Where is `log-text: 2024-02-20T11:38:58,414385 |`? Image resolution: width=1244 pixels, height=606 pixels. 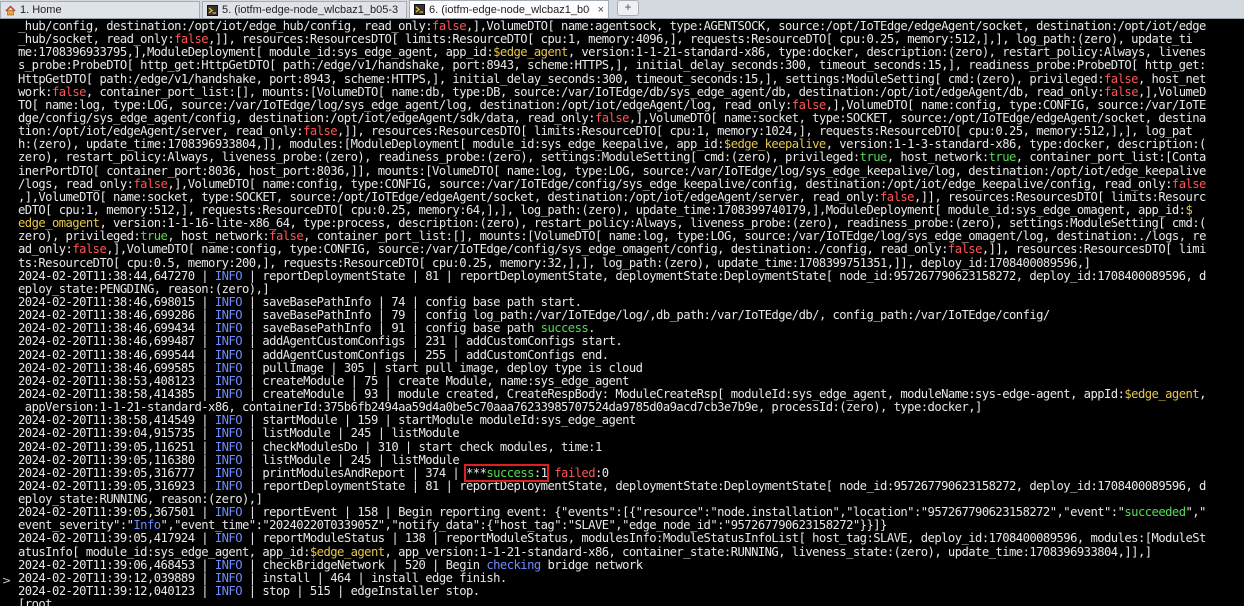 log-text: 2024-02-20T11:38:58,414385 | is located at coordinates (116, 393).